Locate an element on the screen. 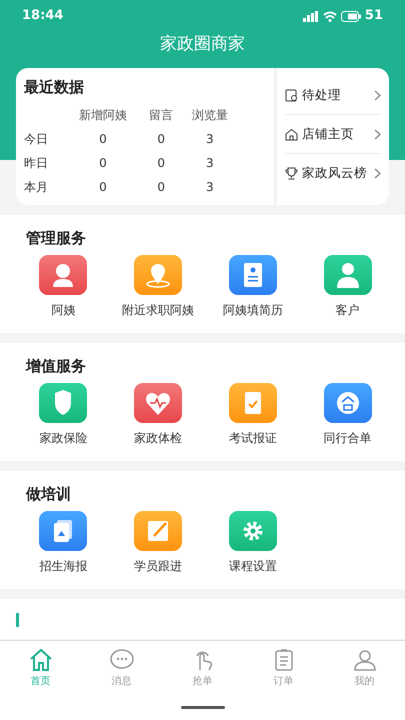  column-header: 浏览量 is located at coordinates (210, 115).